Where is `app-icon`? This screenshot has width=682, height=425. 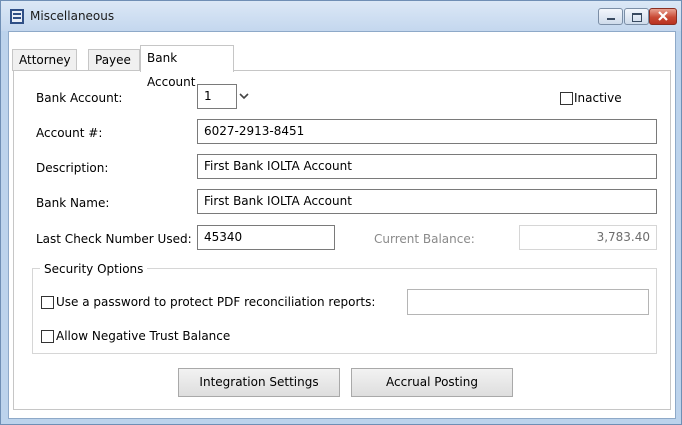 app-icon is located at coordinates (17, 16).